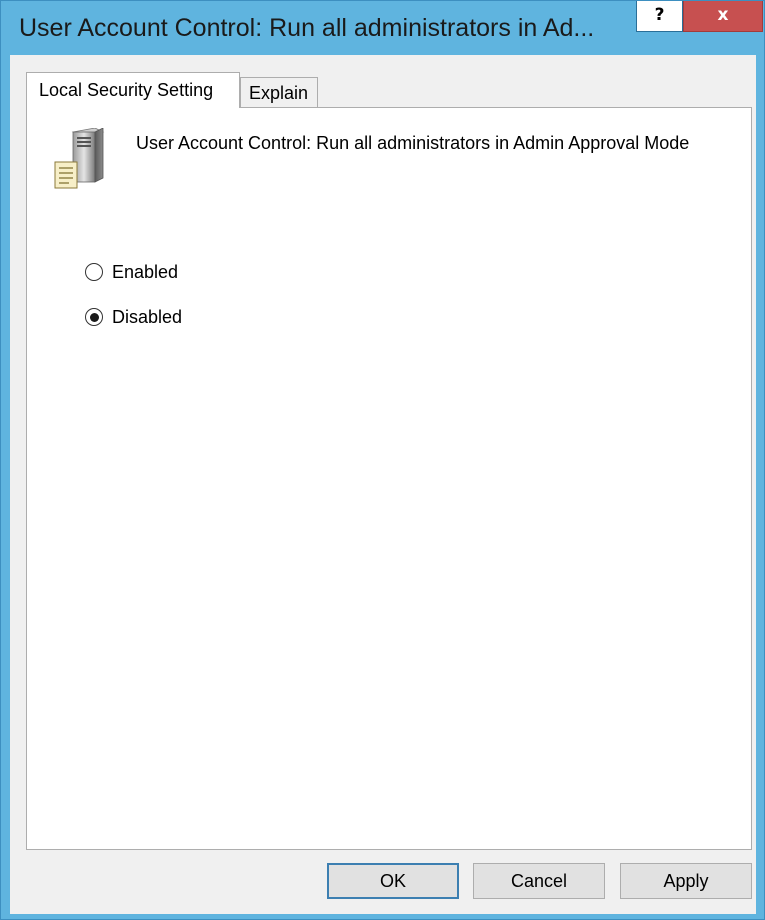 This screenshot has width=765, height=920. Describe the element at coordinates (133, 90) in the screenshot. I see `tab-local-security-setting: Local Security Setting` at that location.